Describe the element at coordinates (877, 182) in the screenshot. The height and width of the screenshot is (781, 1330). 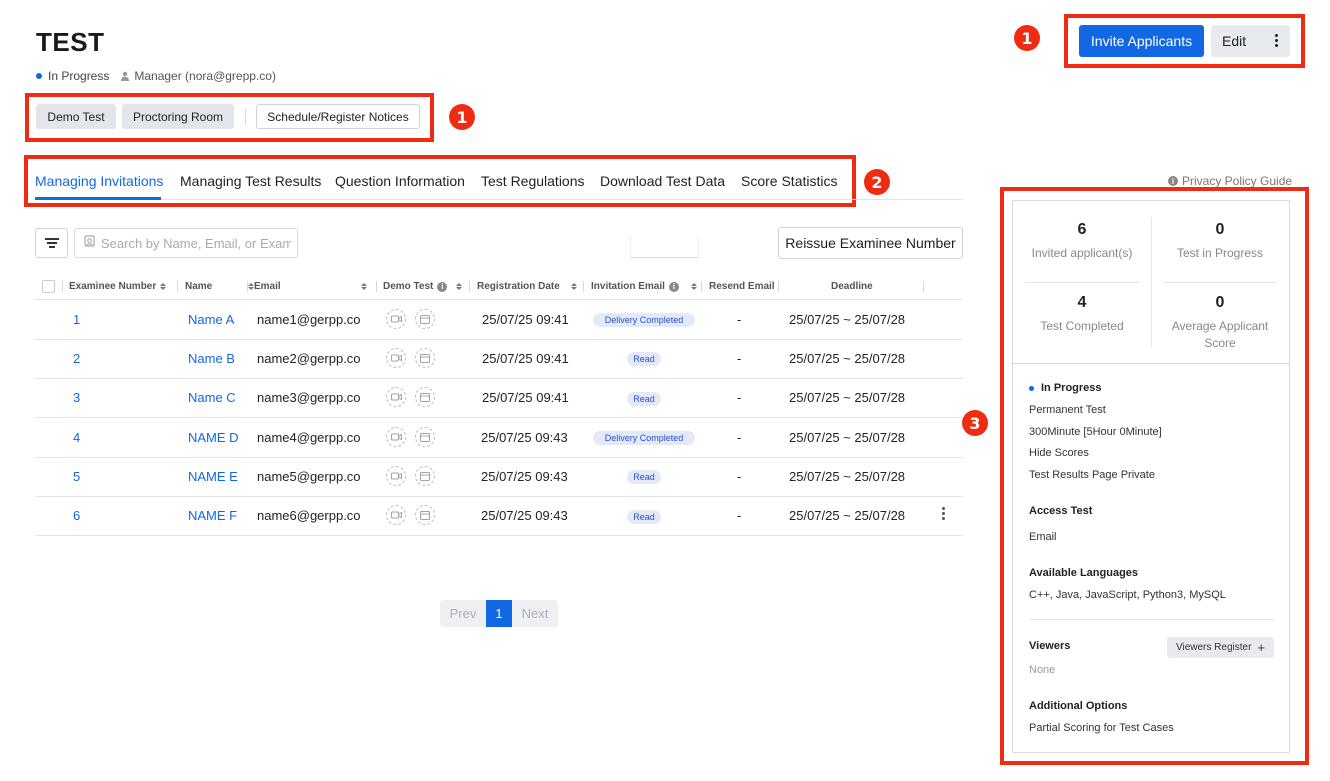
I see `annotation-badge-2: 2` at that location.